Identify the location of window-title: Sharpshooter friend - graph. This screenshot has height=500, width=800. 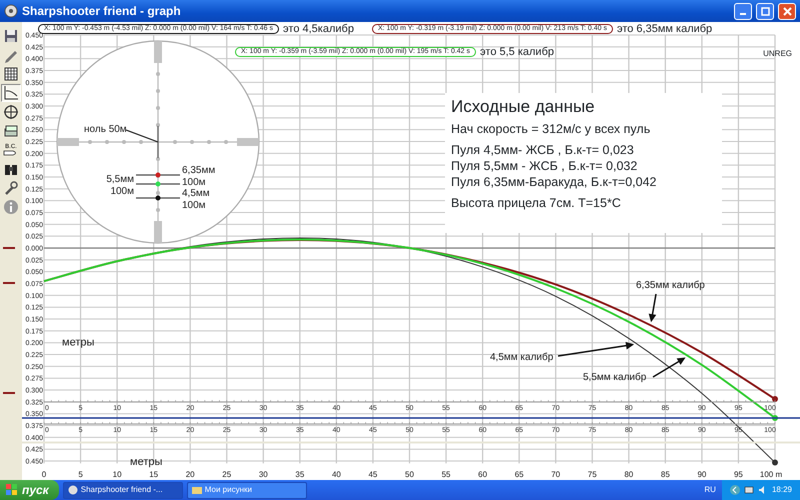
(101, 11).